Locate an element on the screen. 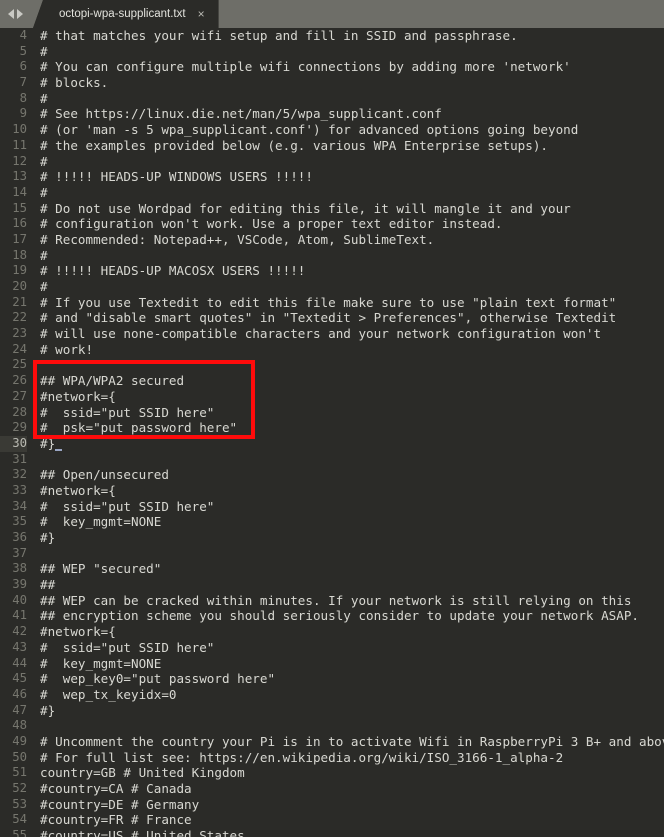 This screenshot has width=664, height=837. code-row: 34 # ssid="put SSID here" is located at coordinates (332, 507).